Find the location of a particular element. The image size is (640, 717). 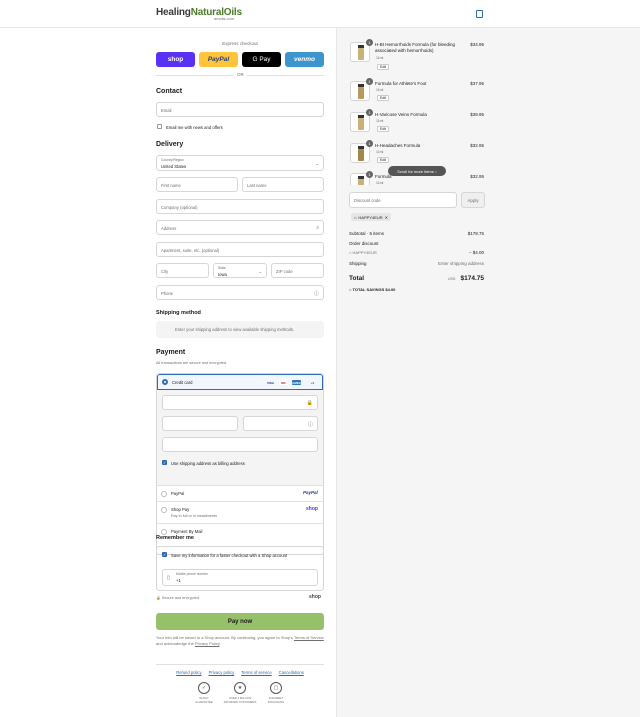

search-icon: ⌕ is located at coordinates (317, 228).